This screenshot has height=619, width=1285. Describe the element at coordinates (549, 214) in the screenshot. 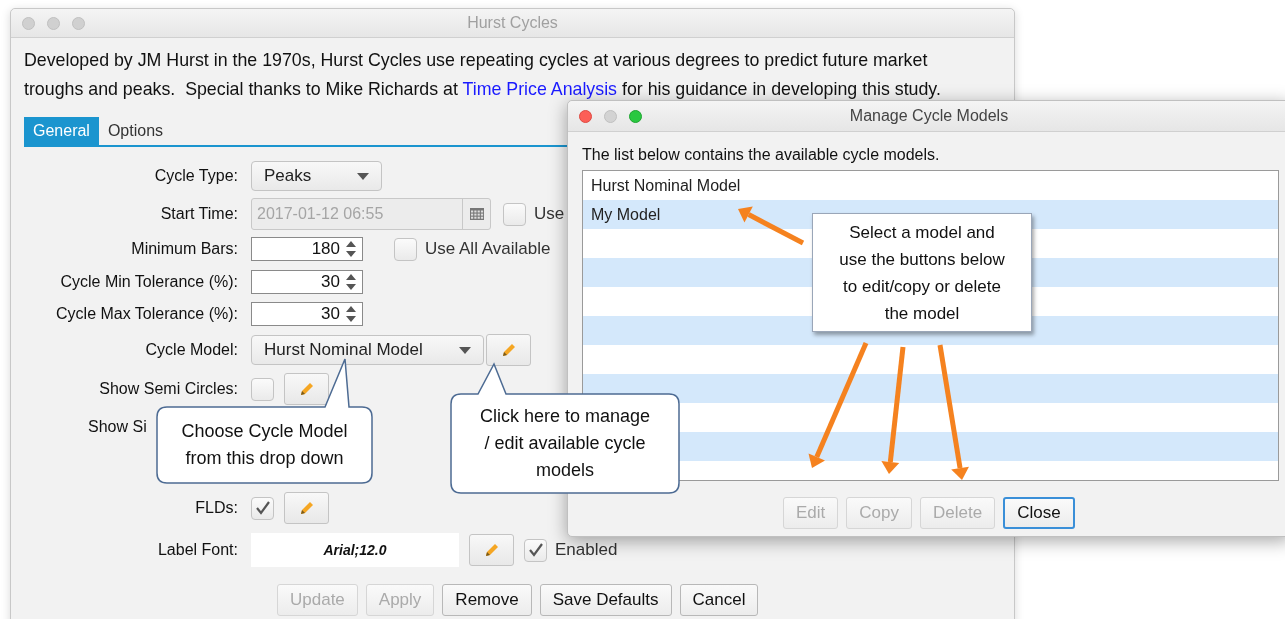

I see `checkbox-label: Use` at that location.